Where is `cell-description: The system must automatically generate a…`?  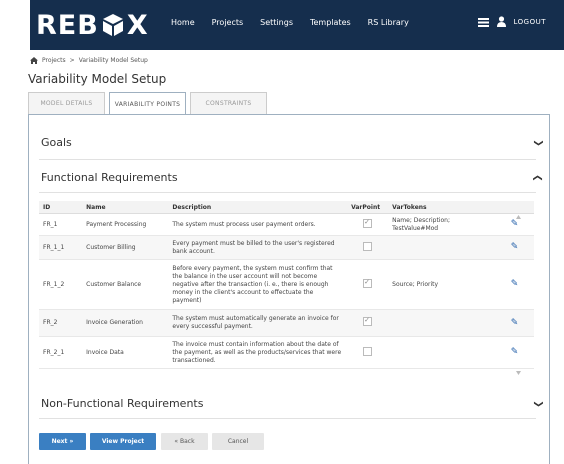
cell-description: The system must automatically generate a… is located at coordinates (258, 323).